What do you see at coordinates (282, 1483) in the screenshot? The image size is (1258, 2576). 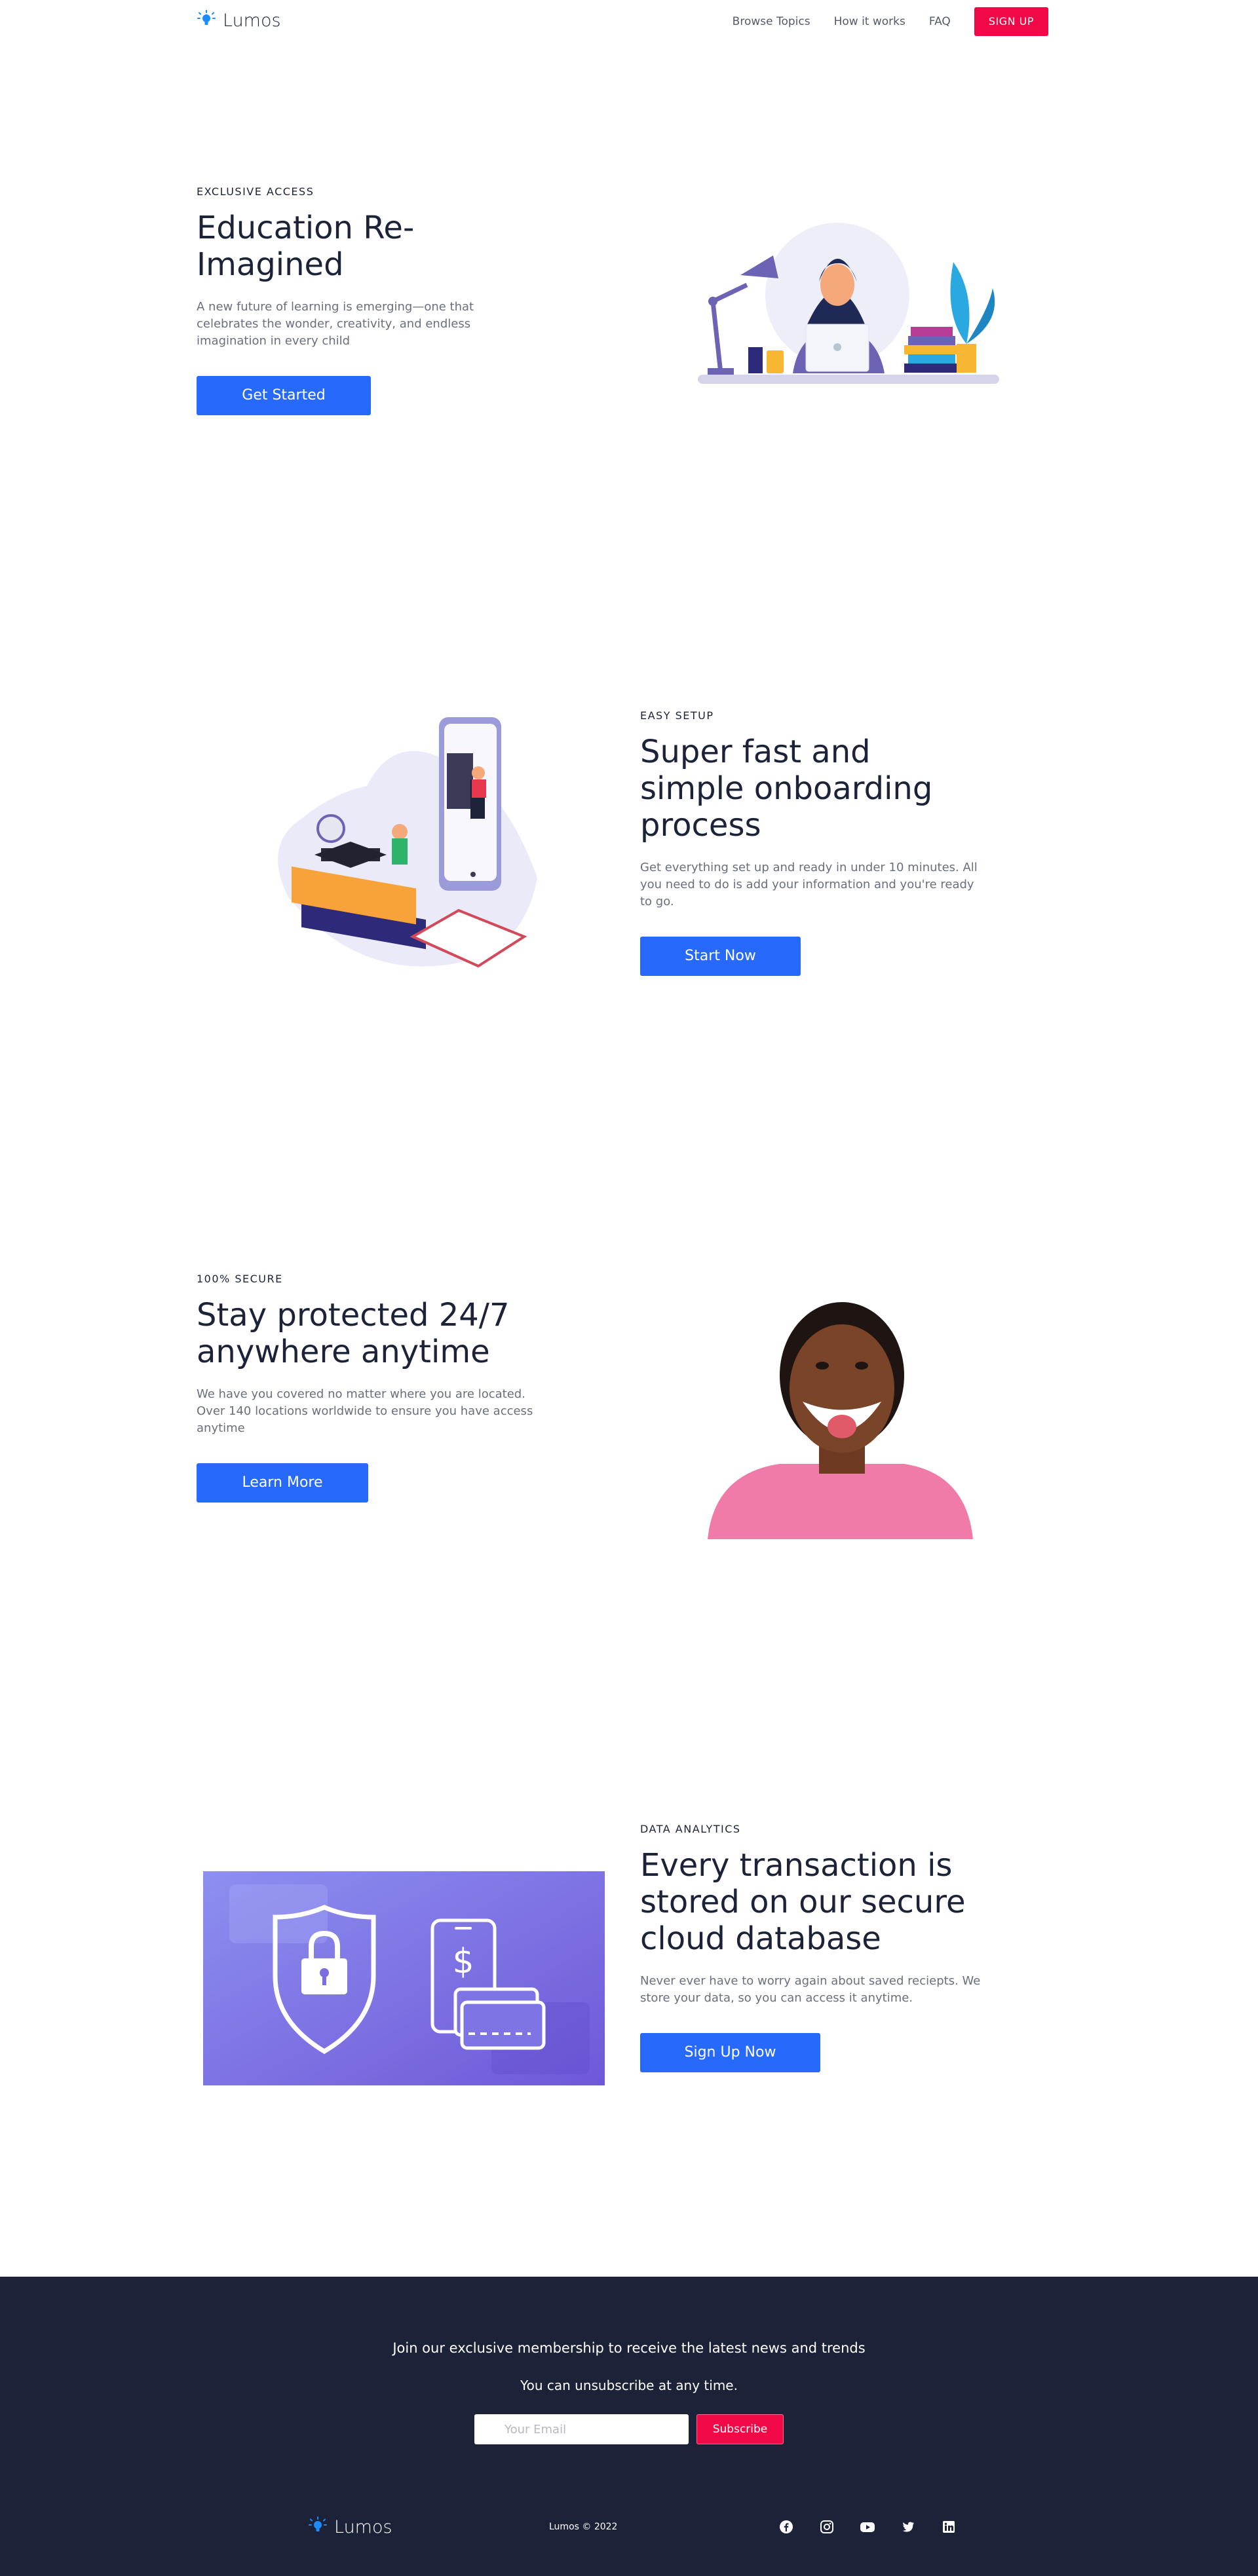 I see `learn-more-button: Learn More` at bounding box center [282, 1483].